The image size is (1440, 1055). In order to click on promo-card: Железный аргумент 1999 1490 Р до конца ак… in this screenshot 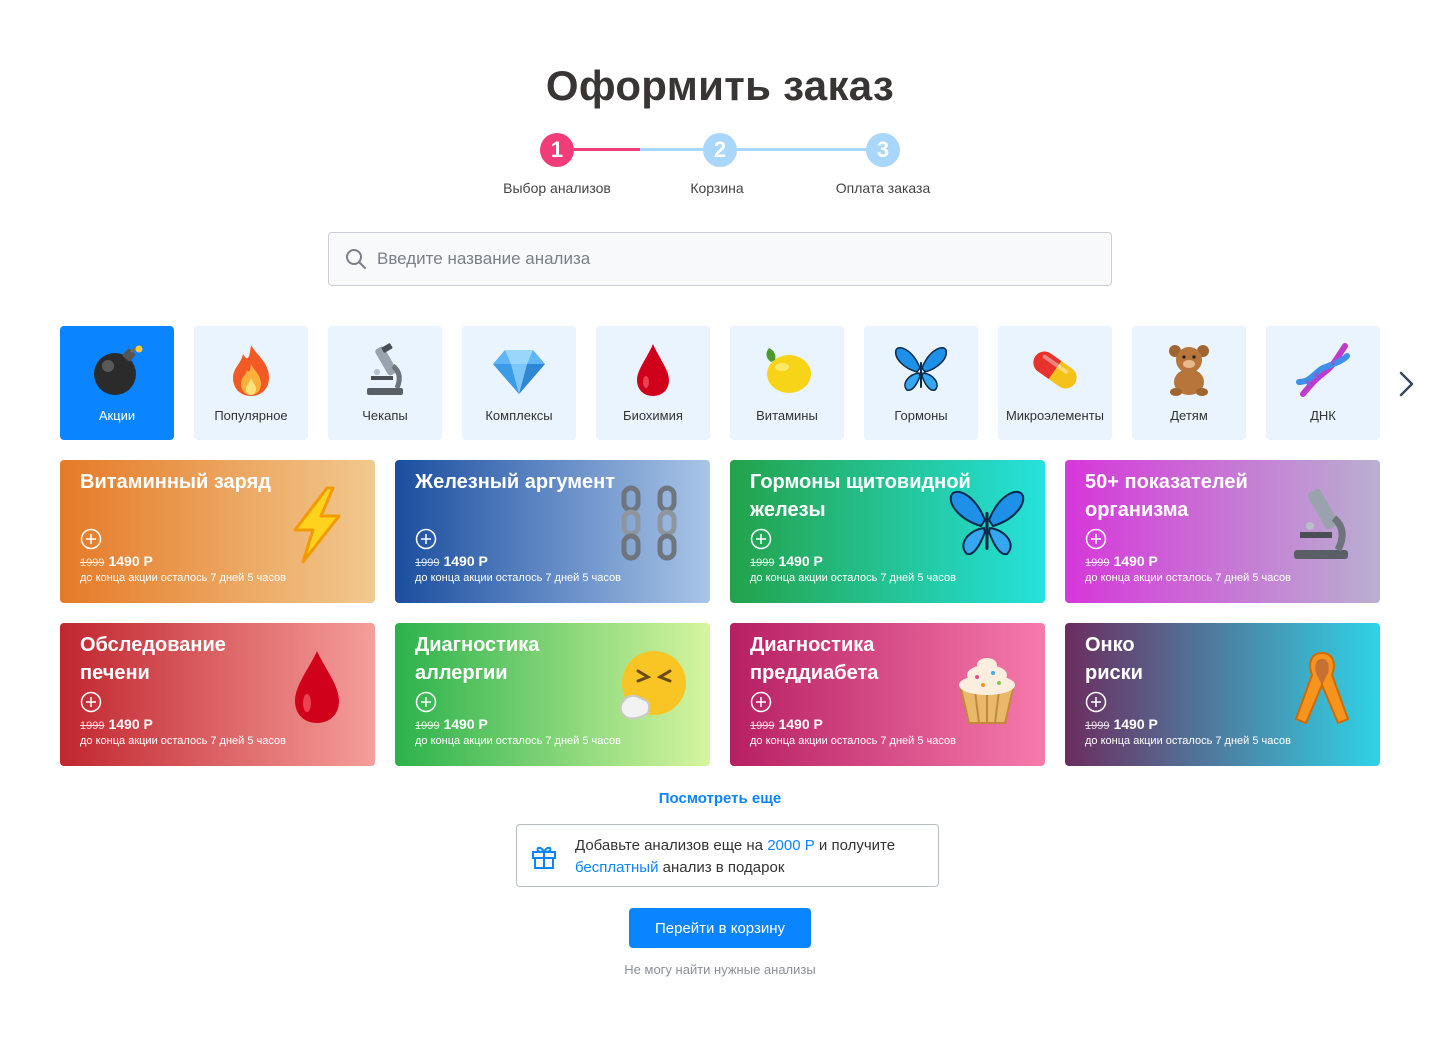, I will do `click(552, 531)`.